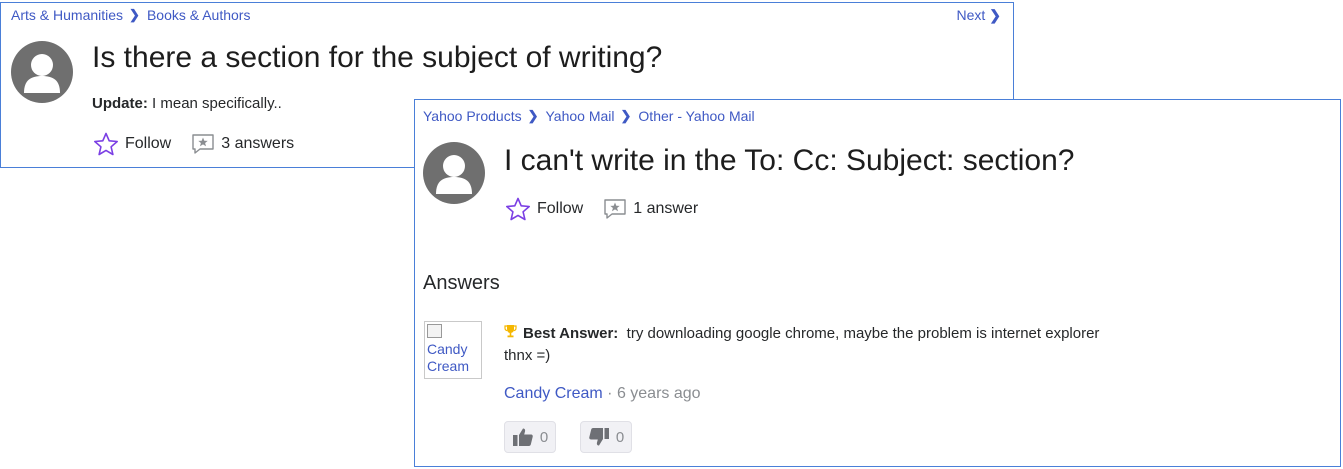  I want to click on answers-count: 1 answer, so click(650, 209).